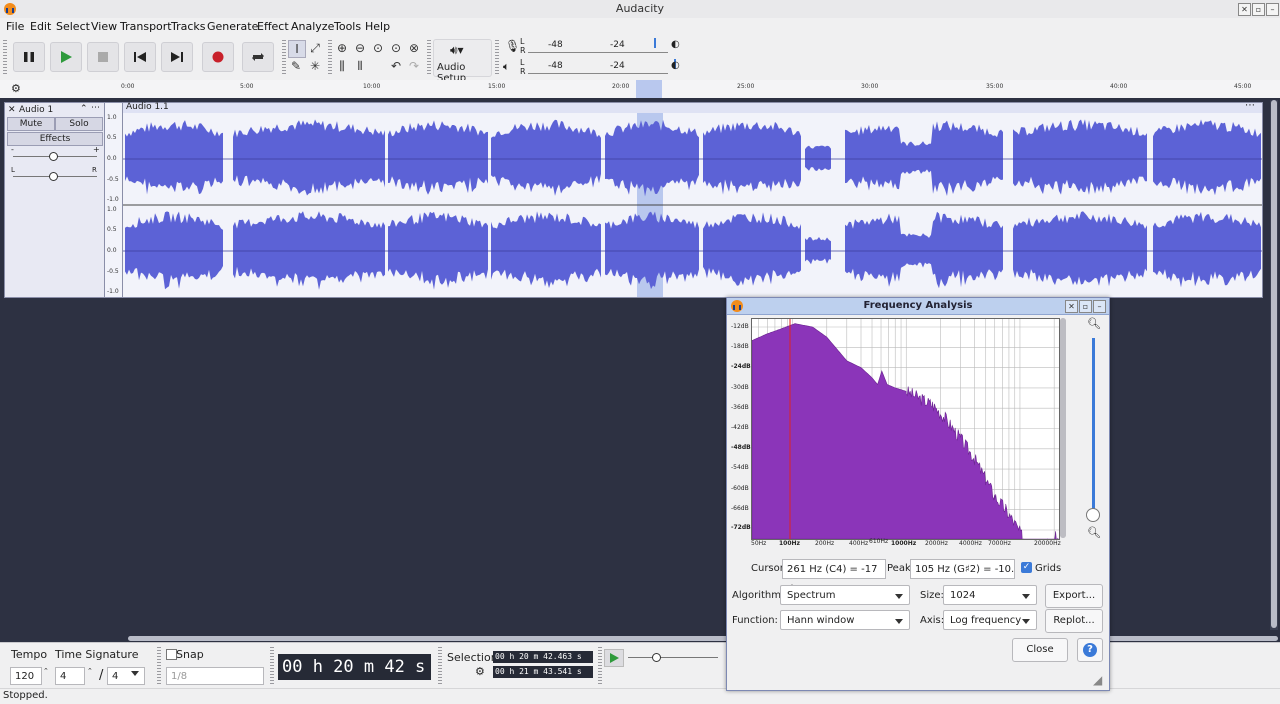 The height and width of the screenshot is (704, 1280). Describe the element at coordinates (177, 57) in the screenshot. I see `skip-to-end-button` at that location.